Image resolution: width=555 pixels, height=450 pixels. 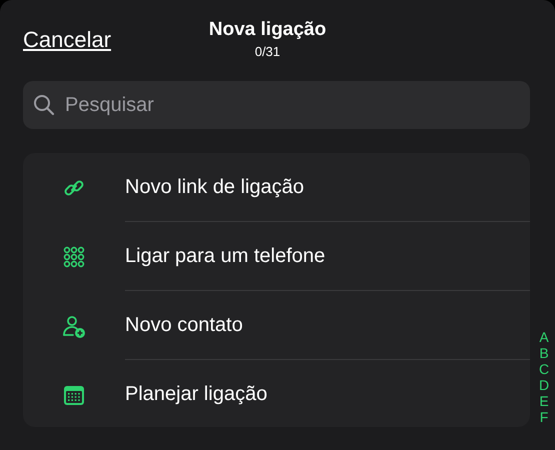 I want to click on index-letter: E, so click(x=544, y=401).